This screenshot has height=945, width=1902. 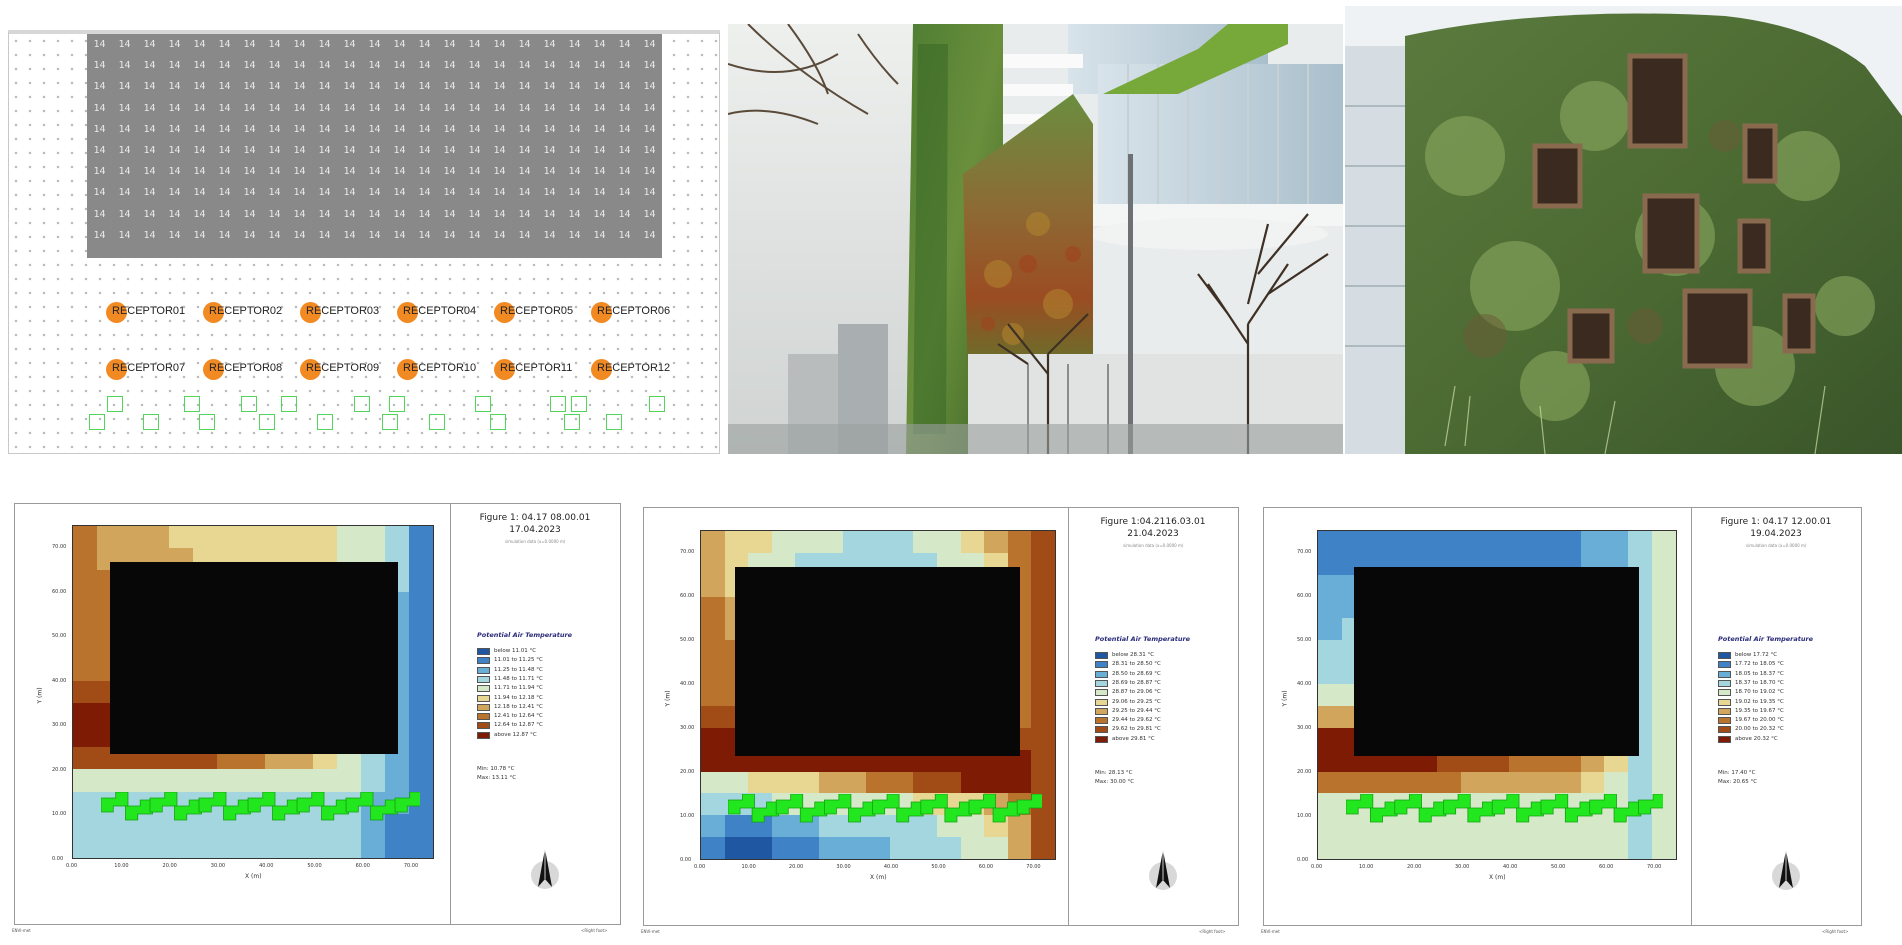 I want to click on y-tick-label: 30.00, so click(x=687, y=728).